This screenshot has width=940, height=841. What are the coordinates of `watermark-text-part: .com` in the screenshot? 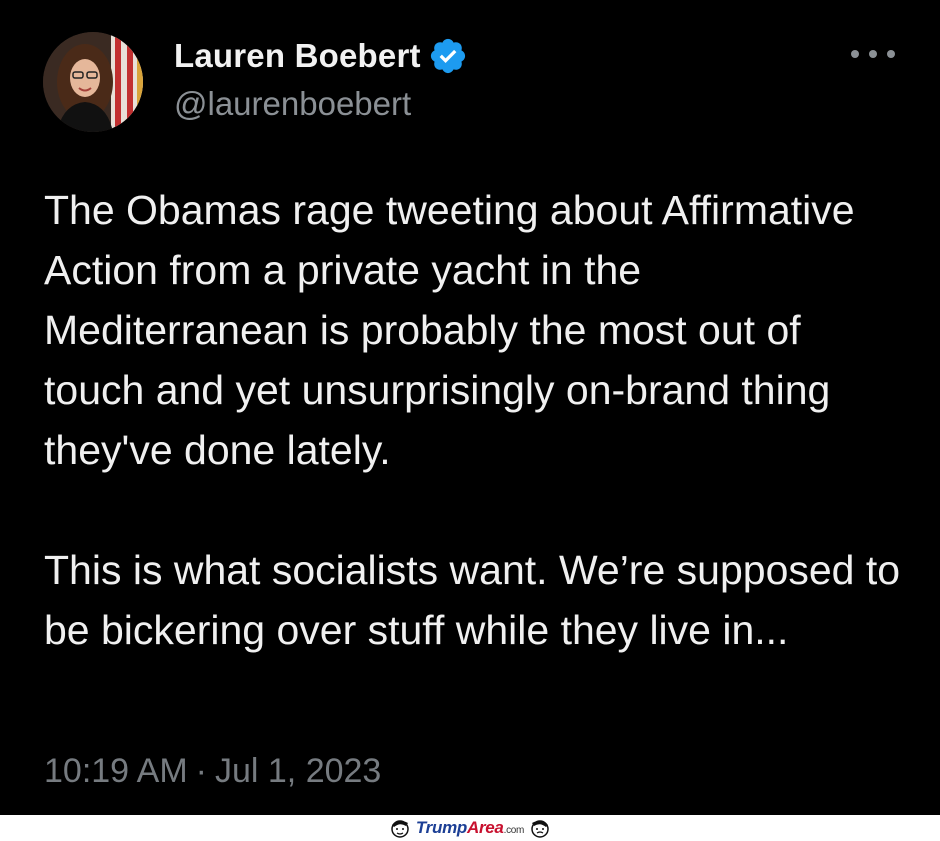 It's located at (514, 830).